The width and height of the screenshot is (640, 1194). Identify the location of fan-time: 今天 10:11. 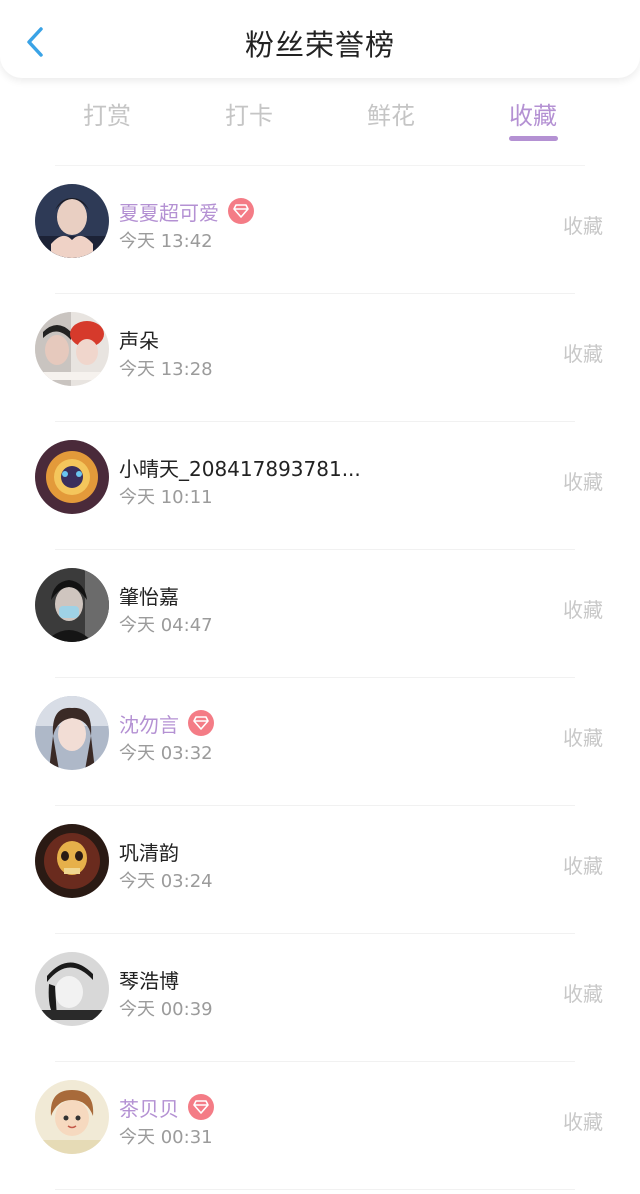
(166, 497).